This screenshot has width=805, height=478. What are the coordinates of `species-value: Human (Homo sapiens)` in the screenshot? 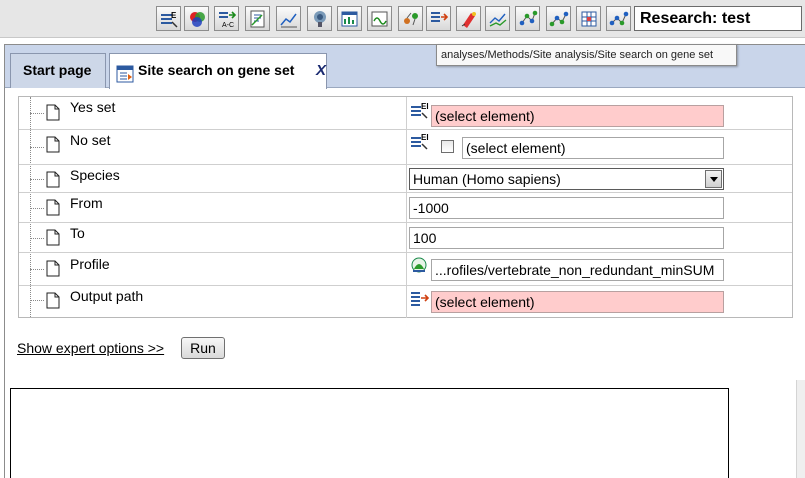 It's located at (487, 179).